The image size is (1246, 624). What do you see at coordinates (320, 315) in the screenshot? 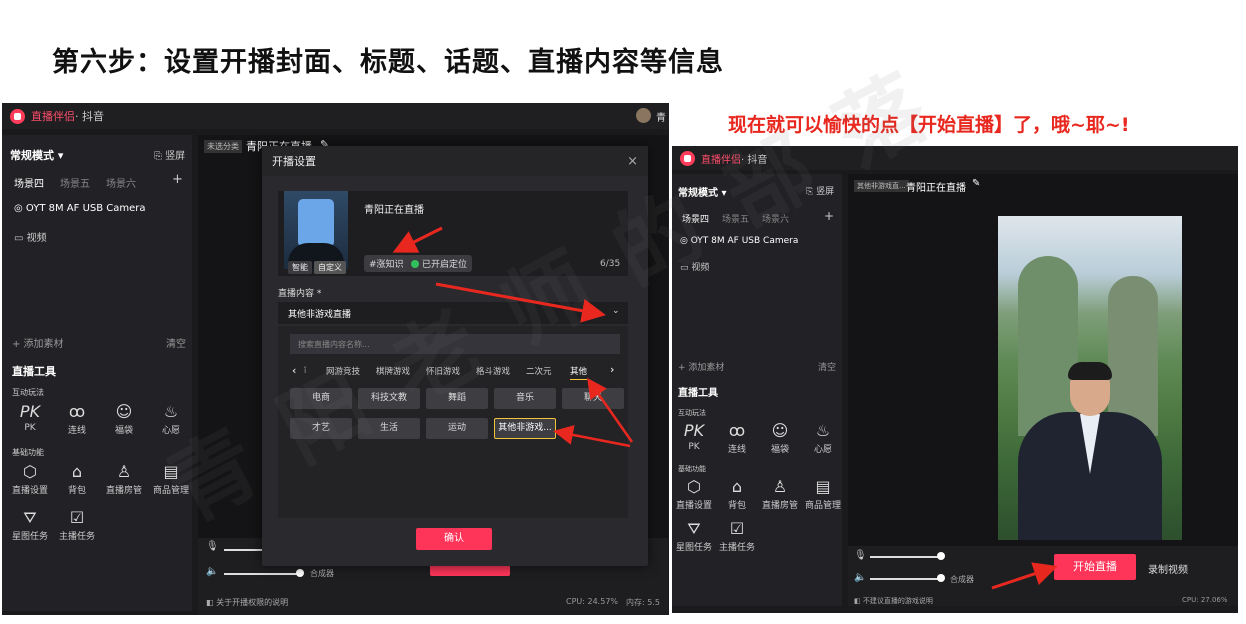
I see `content-select-value: 其他非游戏直播` at bounding box center [320, 315].